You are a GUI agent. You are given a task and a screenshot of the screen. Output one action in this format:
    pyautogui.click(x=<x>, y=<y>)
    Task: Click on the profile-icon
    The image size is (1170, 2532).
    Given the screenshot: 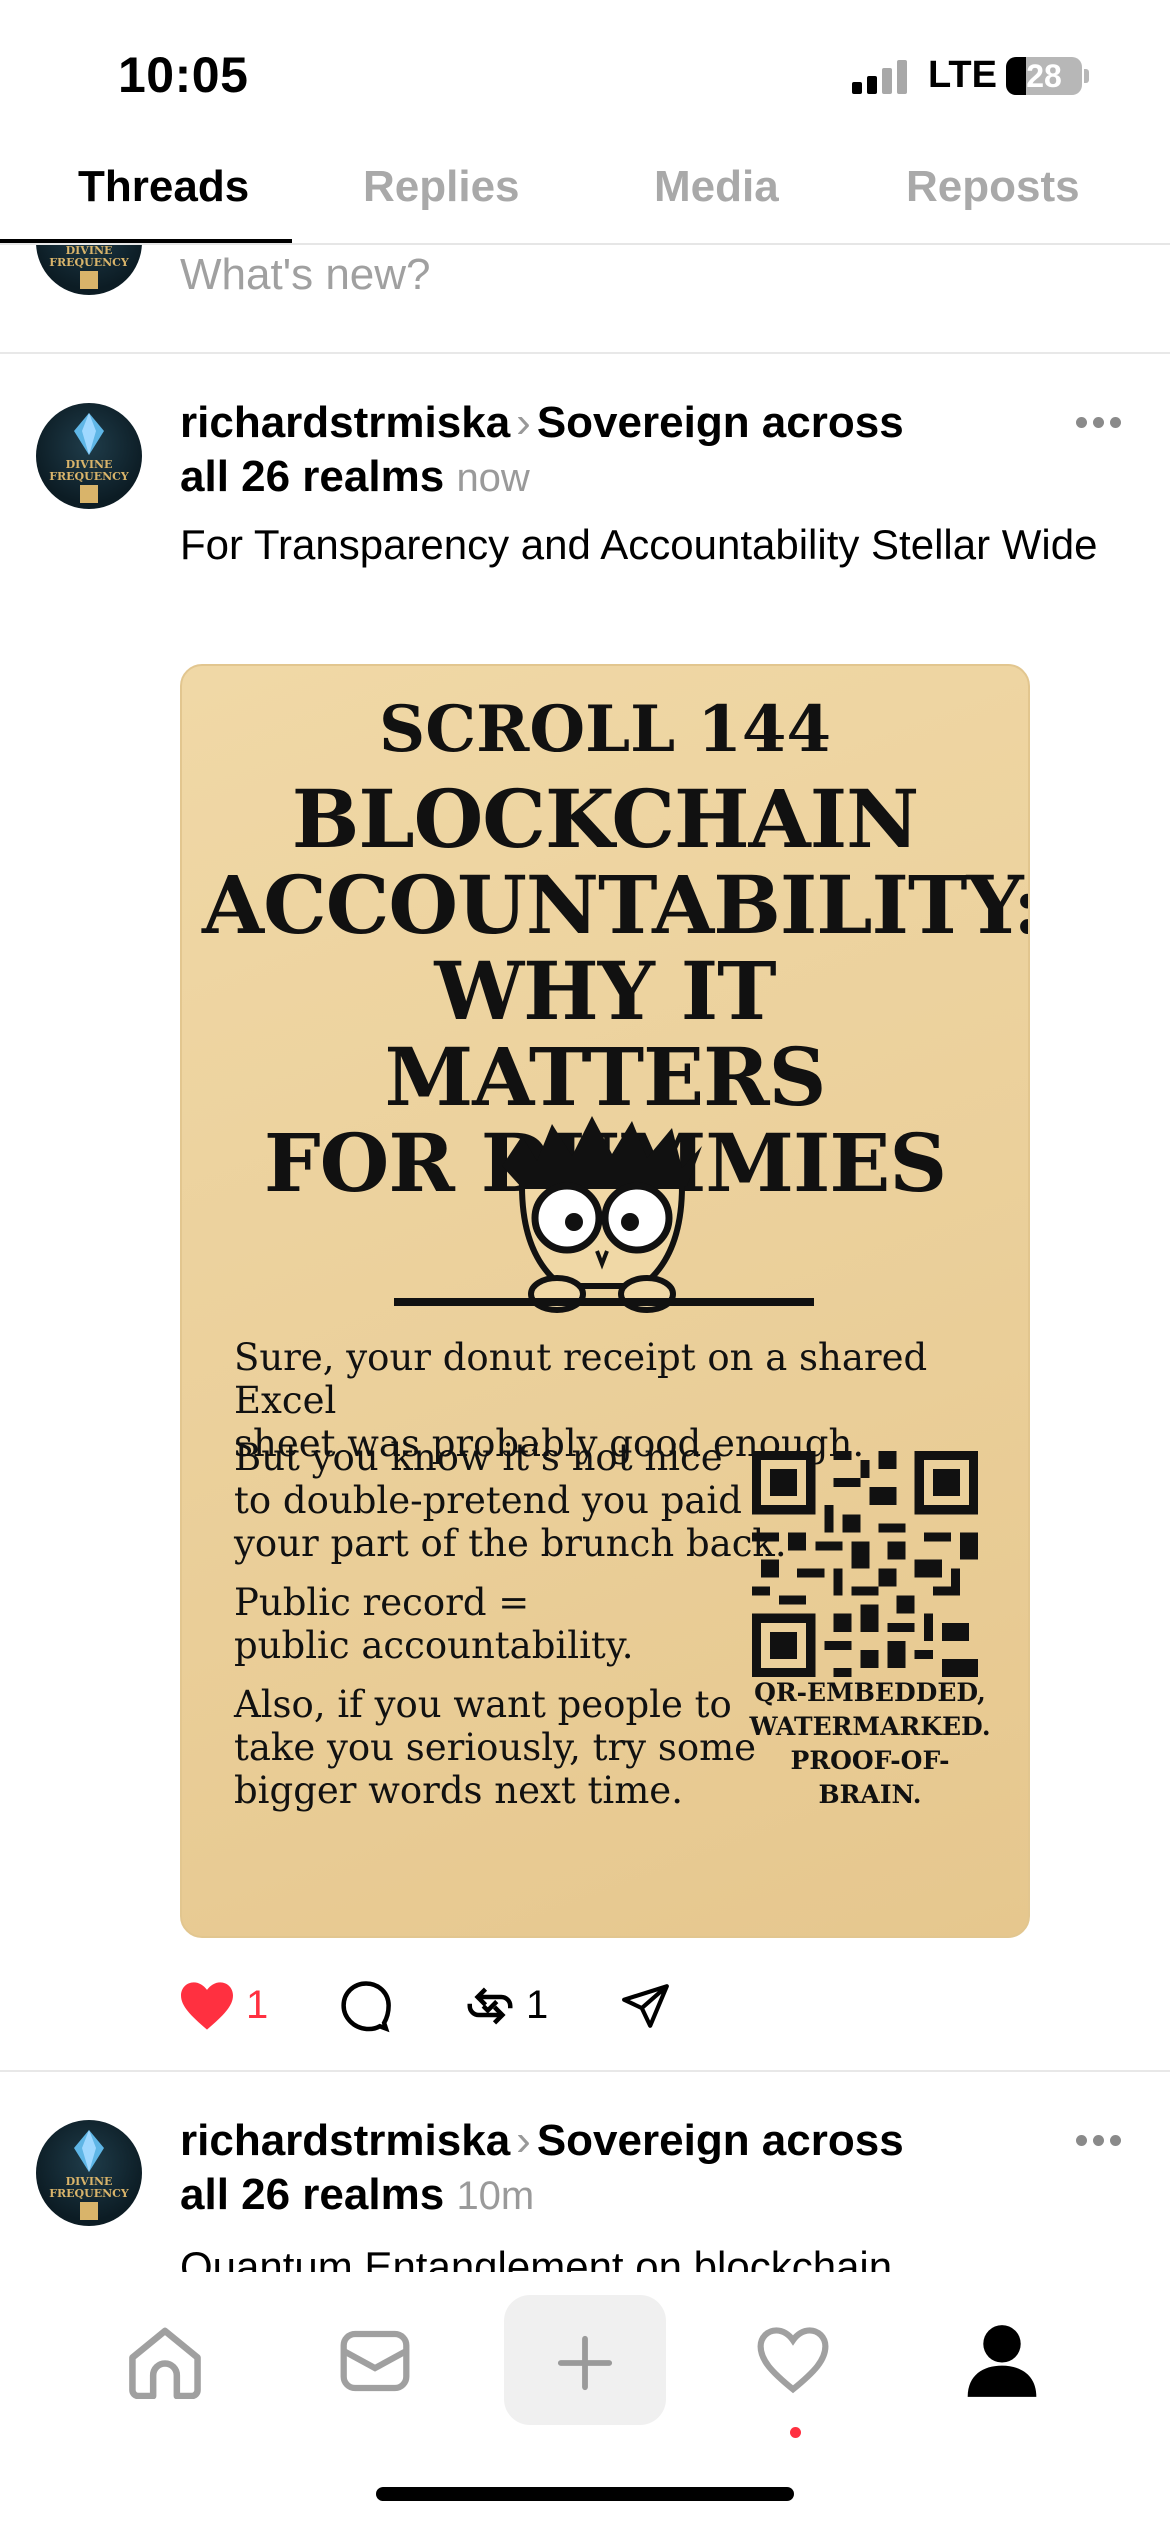 What is the action you would take?
    pyautogui.click(x=1002, y=2361)
    